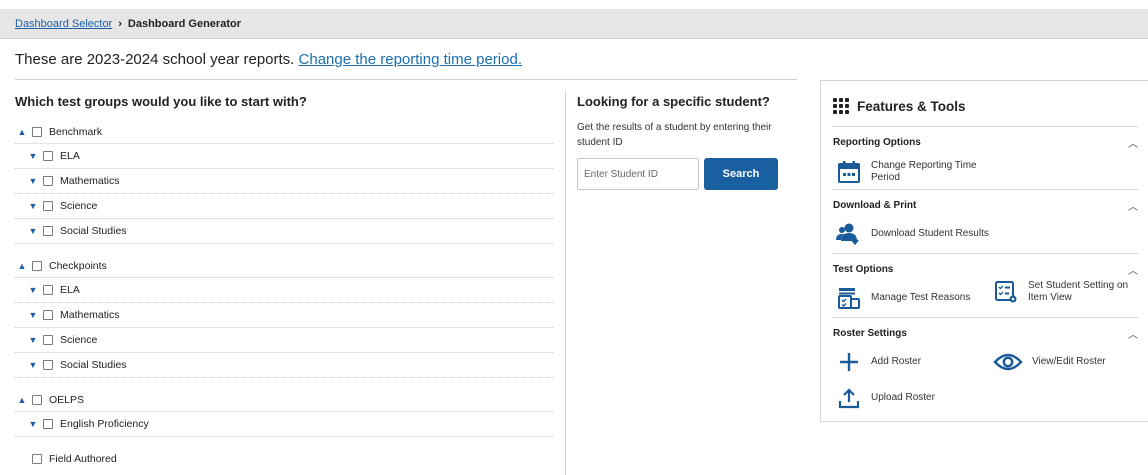 The height and width of the screenshot is (475, 1148). Describe the element at coordinates (406, 79) in the screenshot. I see `period-divider` at that location.